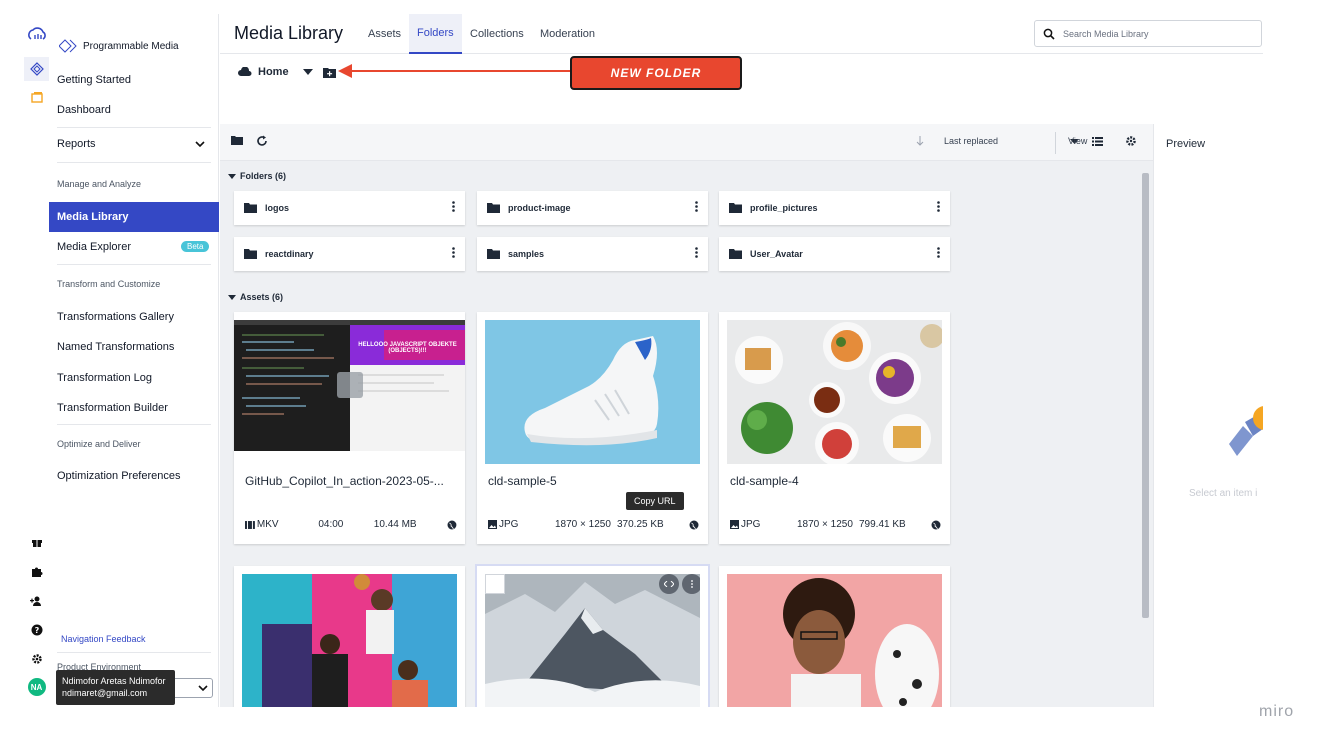 The height and width of the screenshot is (750, 1333). Describe the element at coordinates (84, 110) in the screenshot. I see `nav-dashboard: Dashboard` at that location.